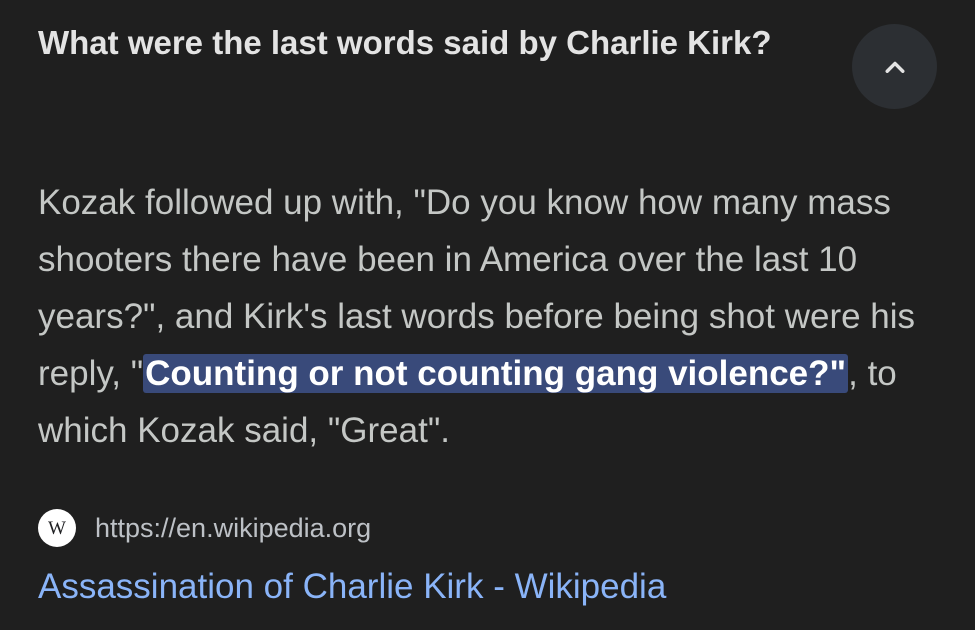  I want to click on chevron-up-icon, so click(894, 67).